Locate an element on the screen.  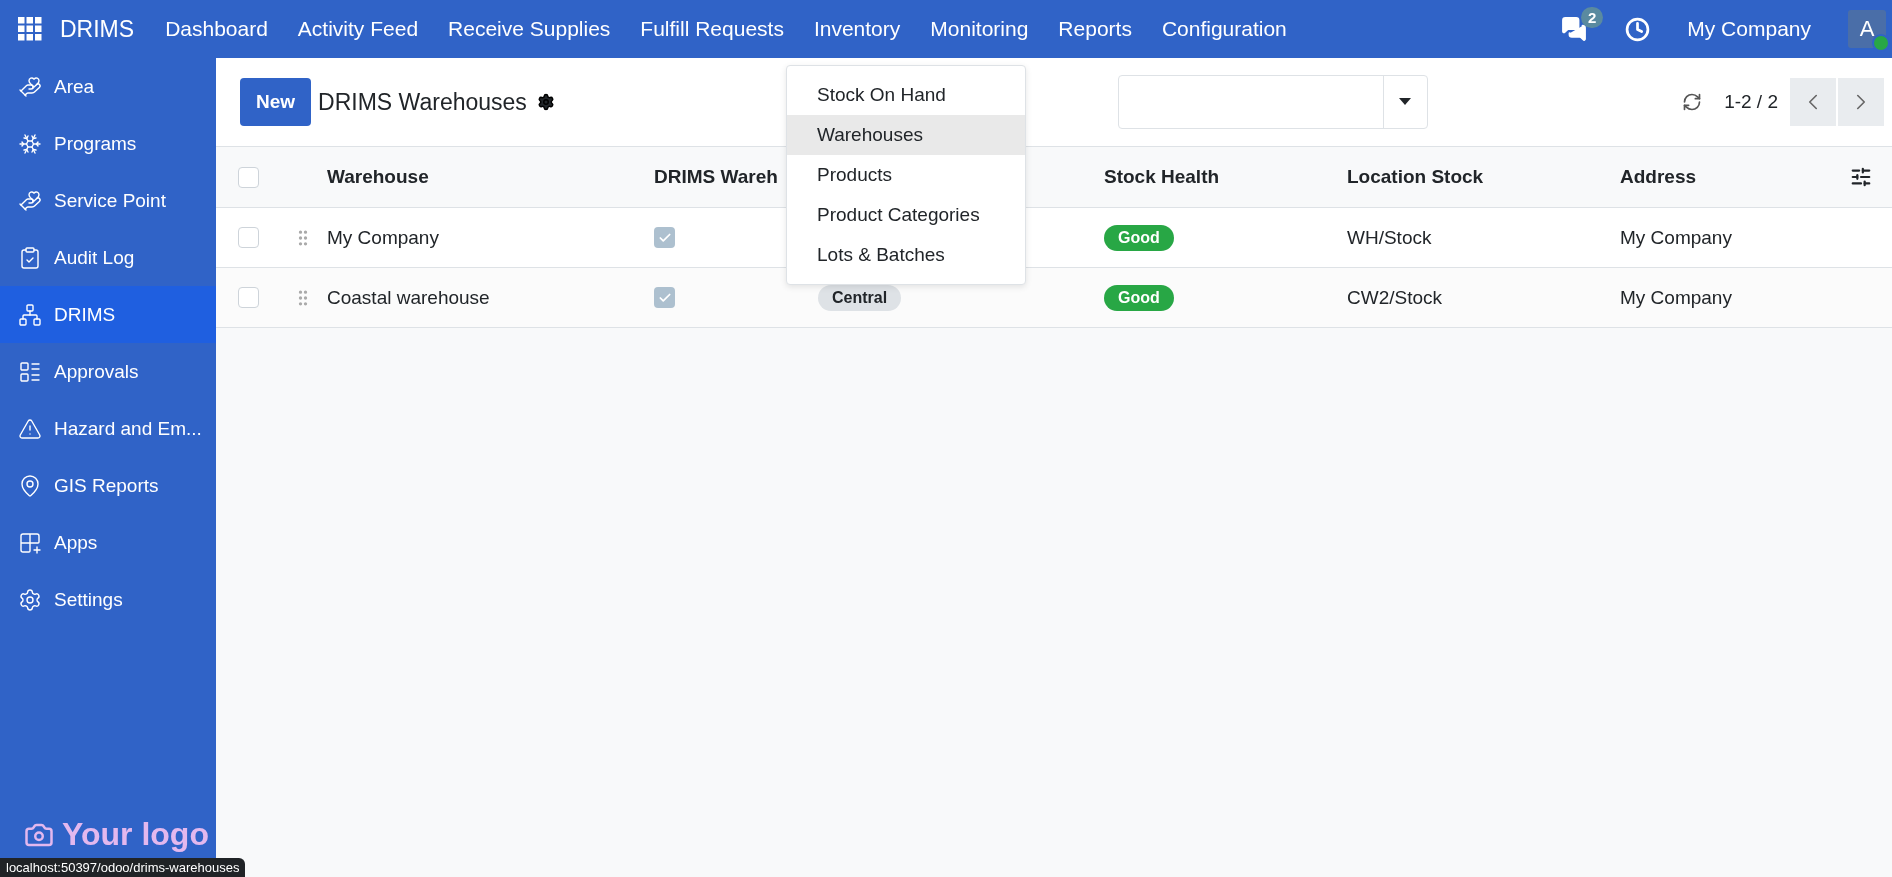
message-count: 2 is located at coordinates (1592, 17).